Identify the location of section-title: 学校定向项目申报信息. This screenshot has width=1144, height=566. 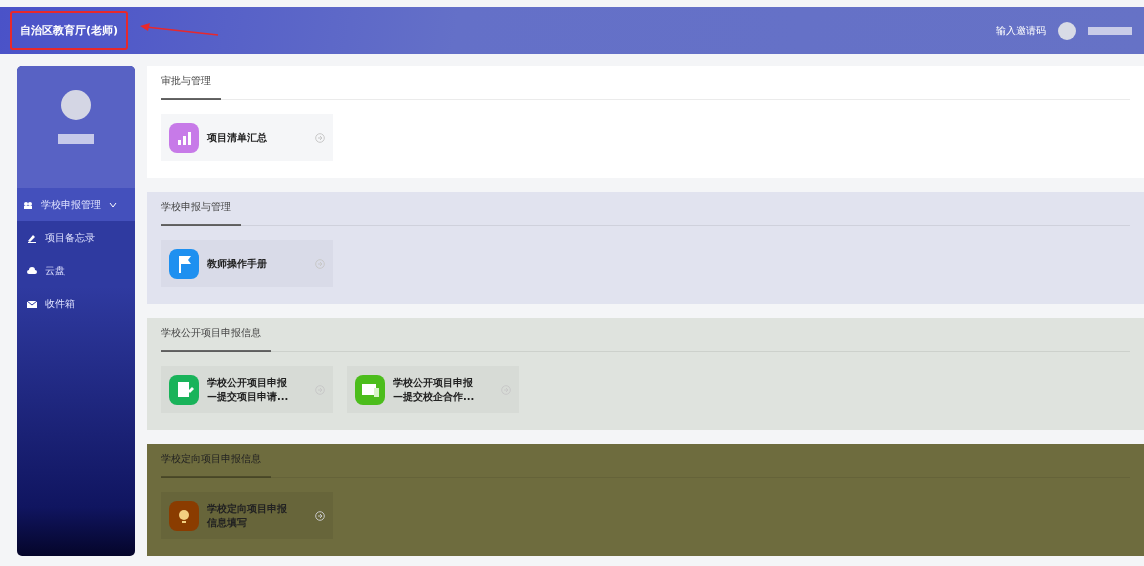
(216, 465).